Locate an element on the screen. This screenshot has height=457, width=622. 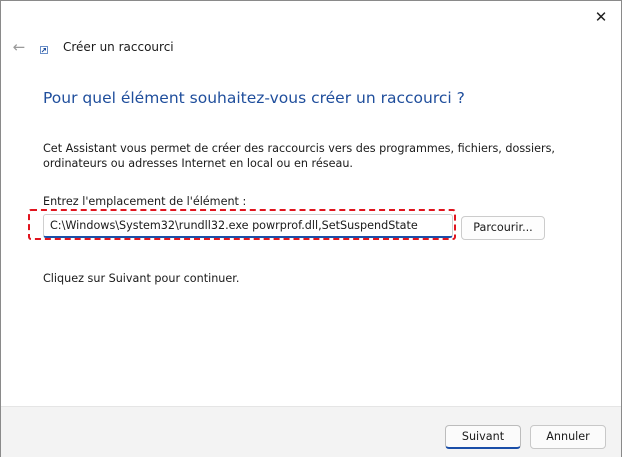
back-arrow-icon: ← is located at coordinates (19, 47).